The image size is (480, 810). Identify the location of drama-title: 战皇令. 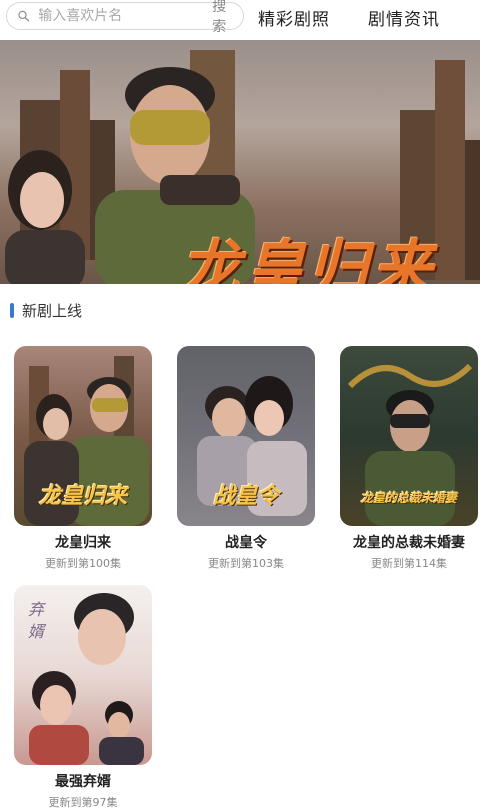
(246, 543).